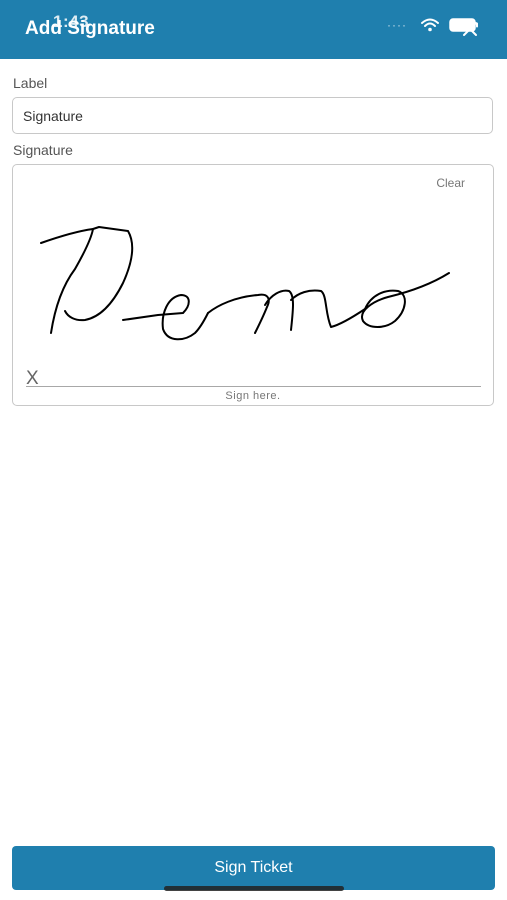  I want to click on signature-drawing, so click(245, 283).